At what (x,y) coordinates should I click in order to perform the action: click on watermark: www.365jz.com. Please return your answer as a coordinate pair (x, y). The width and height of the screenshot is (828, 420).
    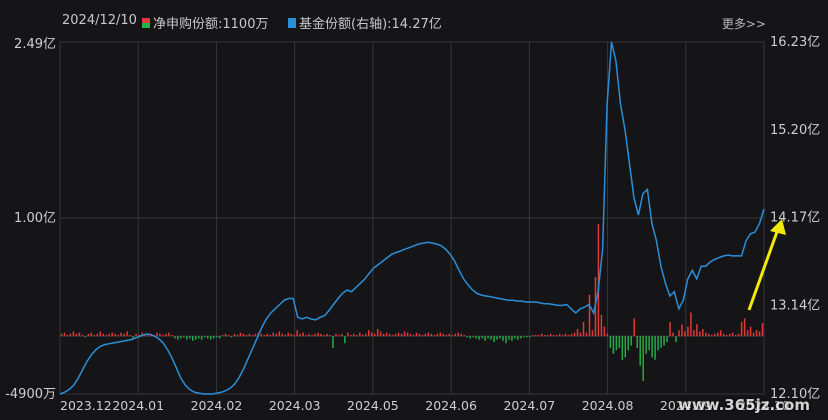
    Looking at the image, I should click on (743, 405).